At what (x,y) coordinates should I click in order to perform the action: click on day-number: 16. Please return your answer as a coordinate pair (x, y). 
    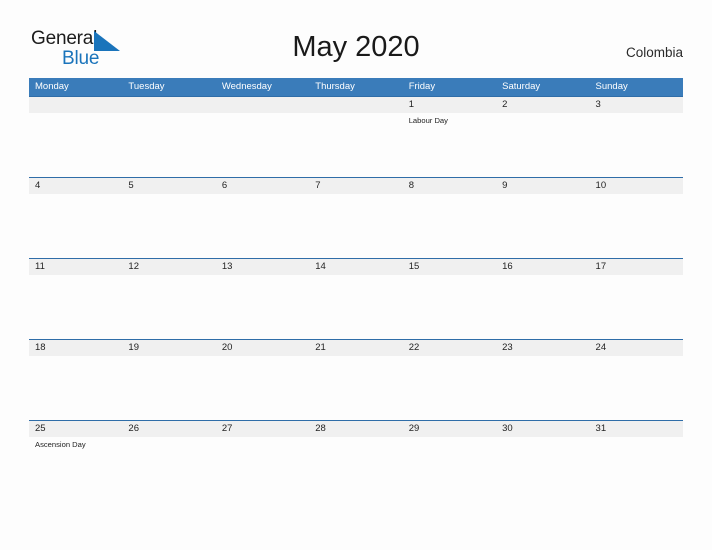
    Looking at the image, I should click on (507, 266).